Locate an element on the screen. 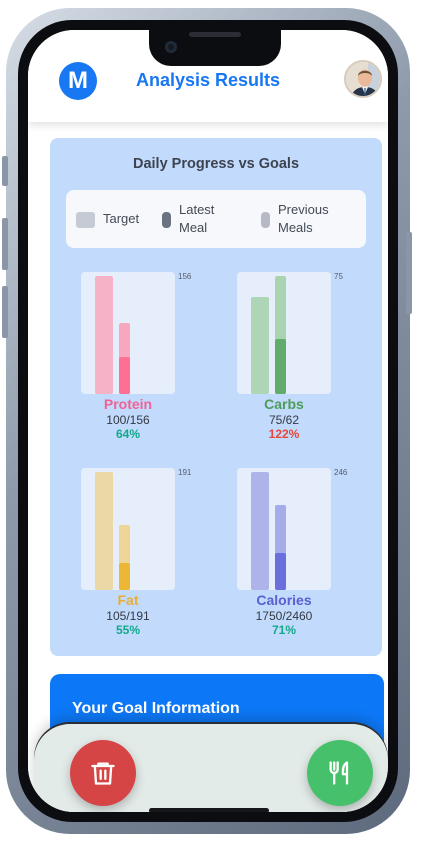  macro-calories: 246 Calories 1750/2460 71% is located at coordinates (281, 563).